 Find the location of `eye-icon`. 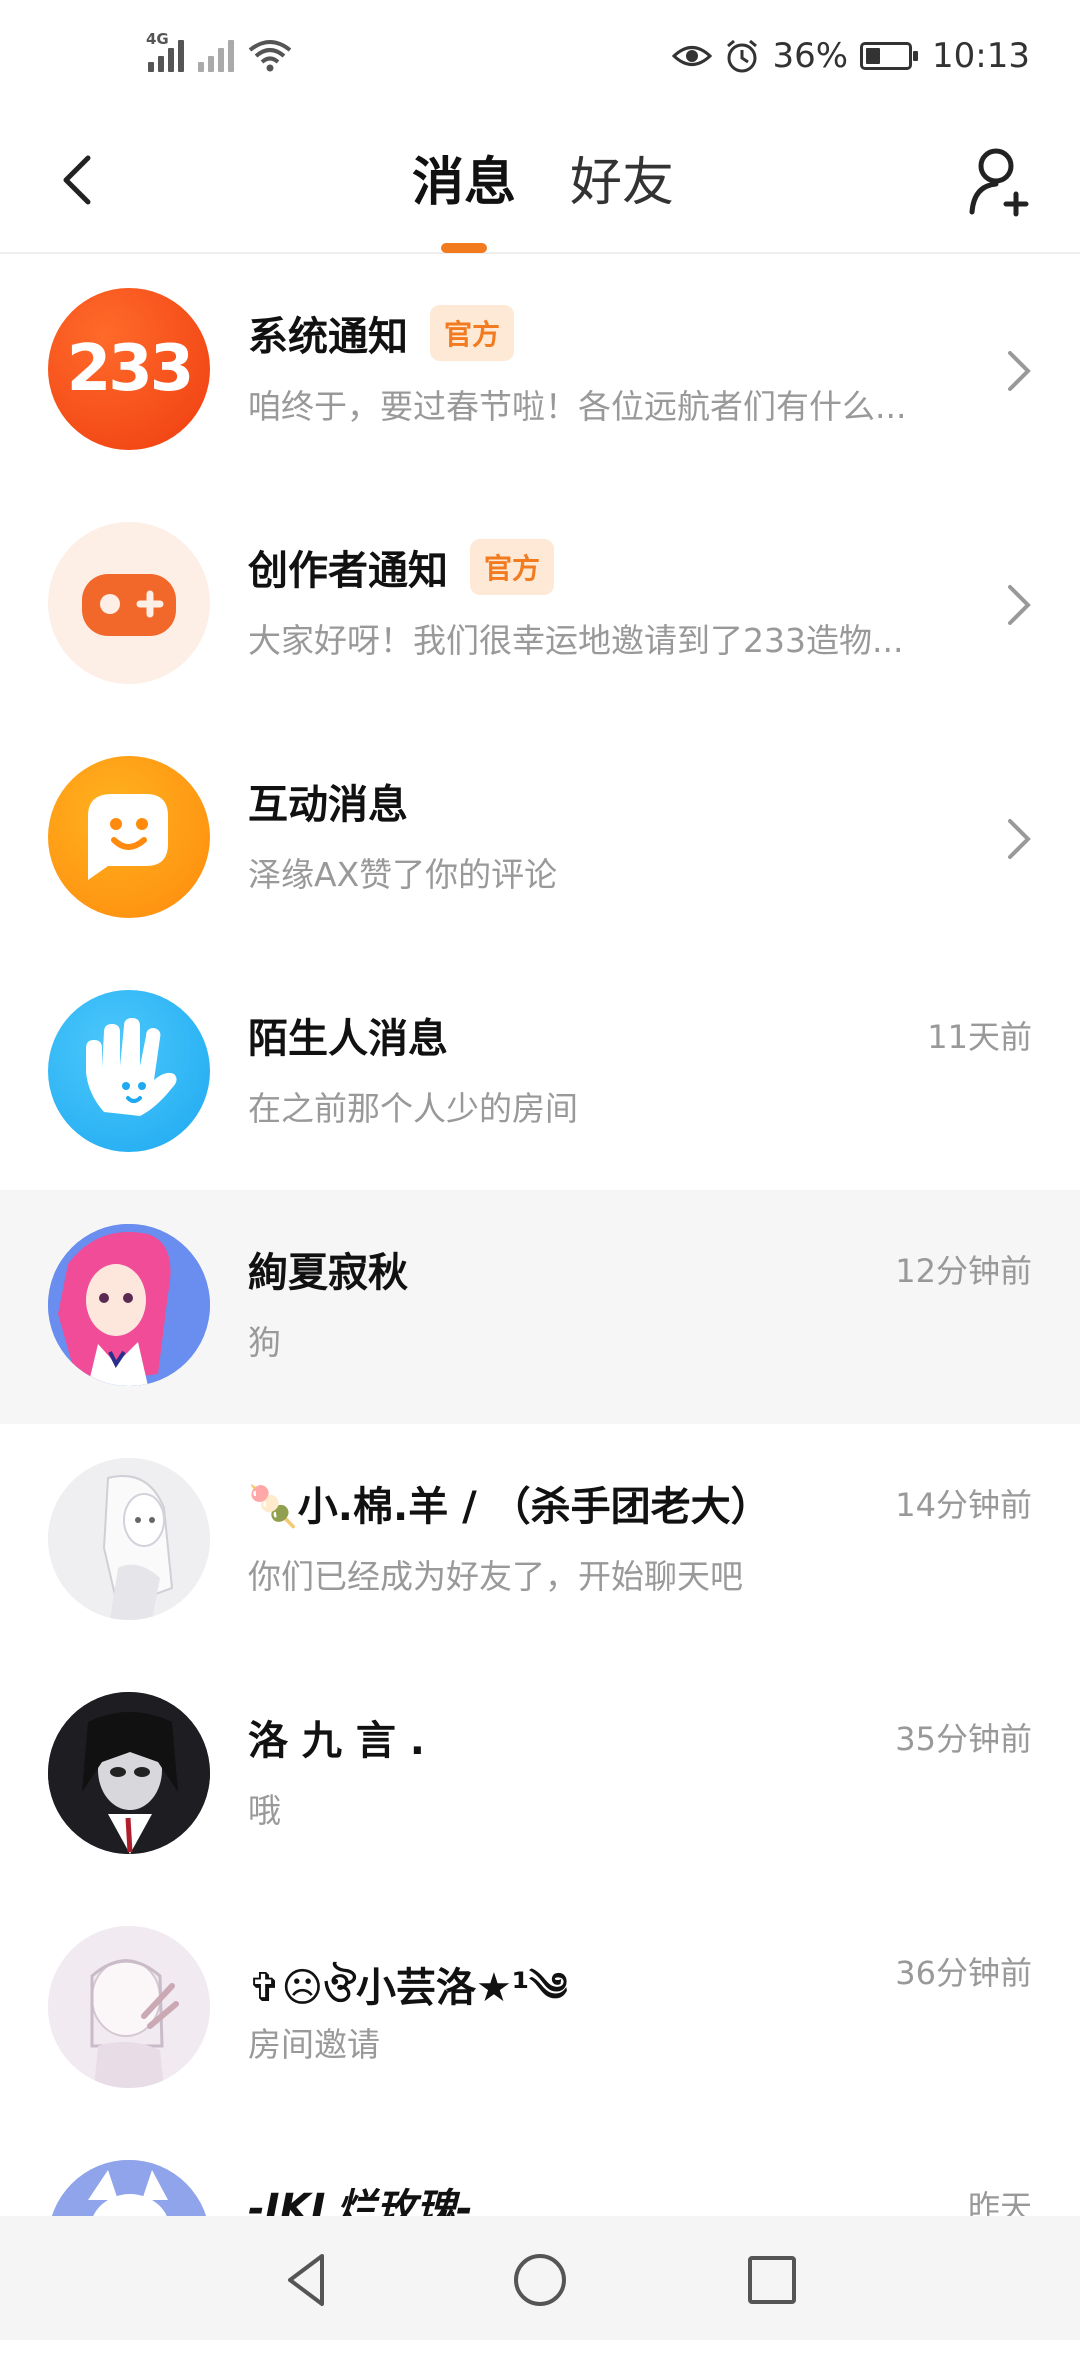

eye-icon is located at coordinates (692, 56).